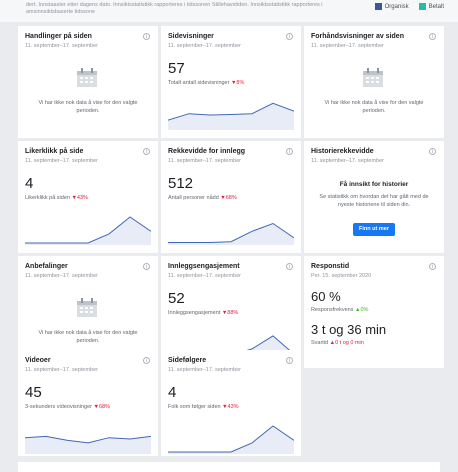  Describe the element at coordinates (396, 6) in the screenshot. I see `legend-organic-label: Organisk` at that location.